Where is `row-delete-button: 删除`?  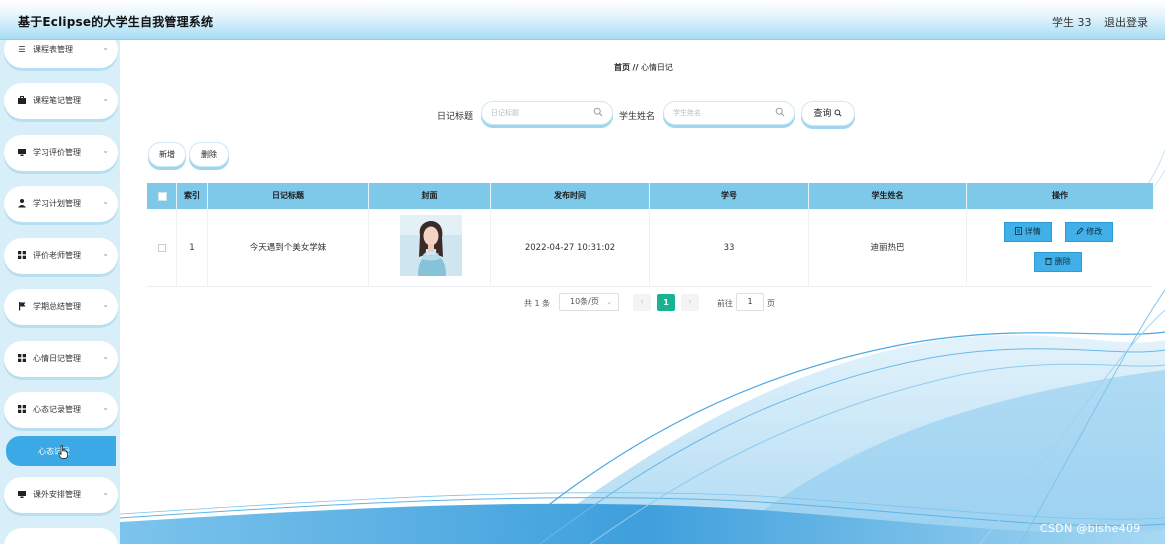
row-delete-button: 删除 is located at coordinates (1058, 262).